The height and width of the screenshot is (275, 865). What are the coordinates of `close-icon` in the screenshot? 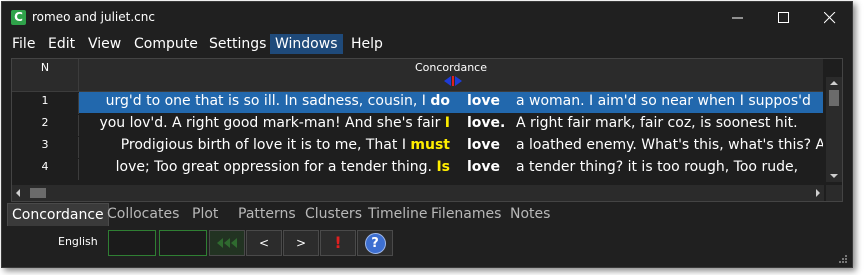 It's located at (830, 18).